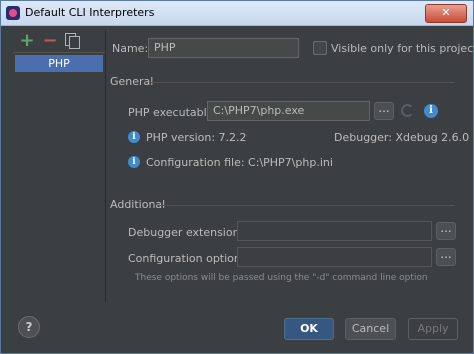 This screenshot has width=474, height=354. What do you see at coordinates (59, 177) in the screenshot?
I see `interpreter-list: PHP` at bounding box center [59, 177].